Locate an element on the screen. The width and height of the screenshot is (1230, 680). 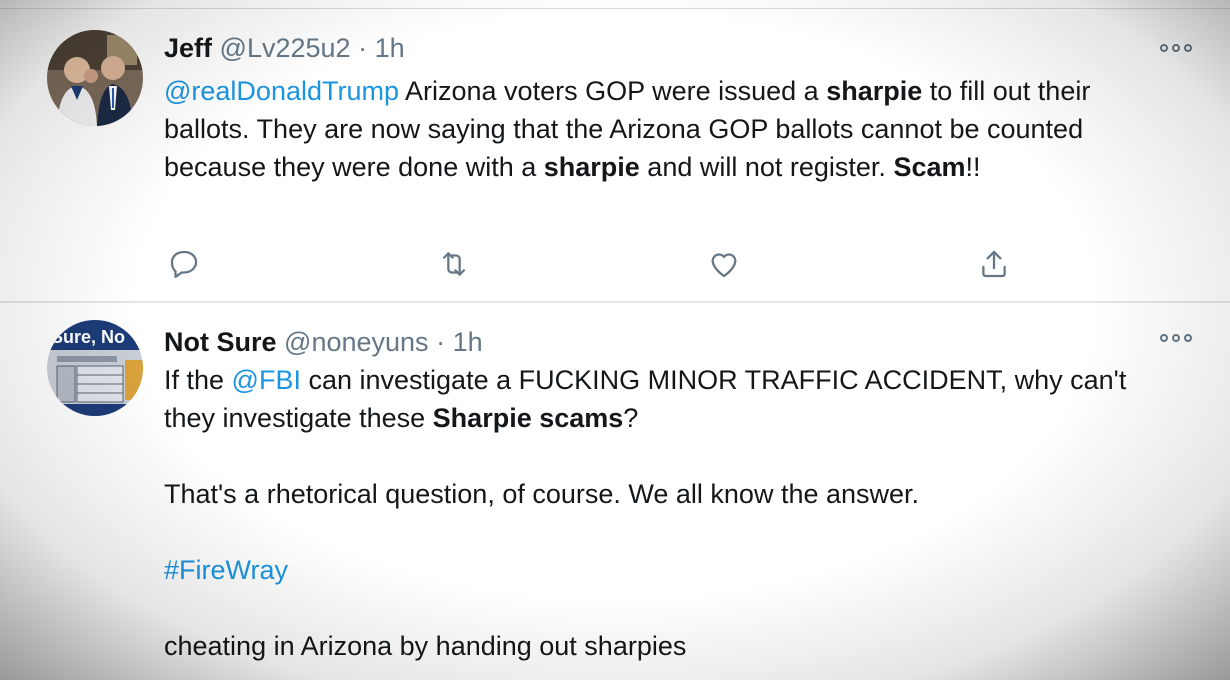
avatar is located at coordinates (95, 78).